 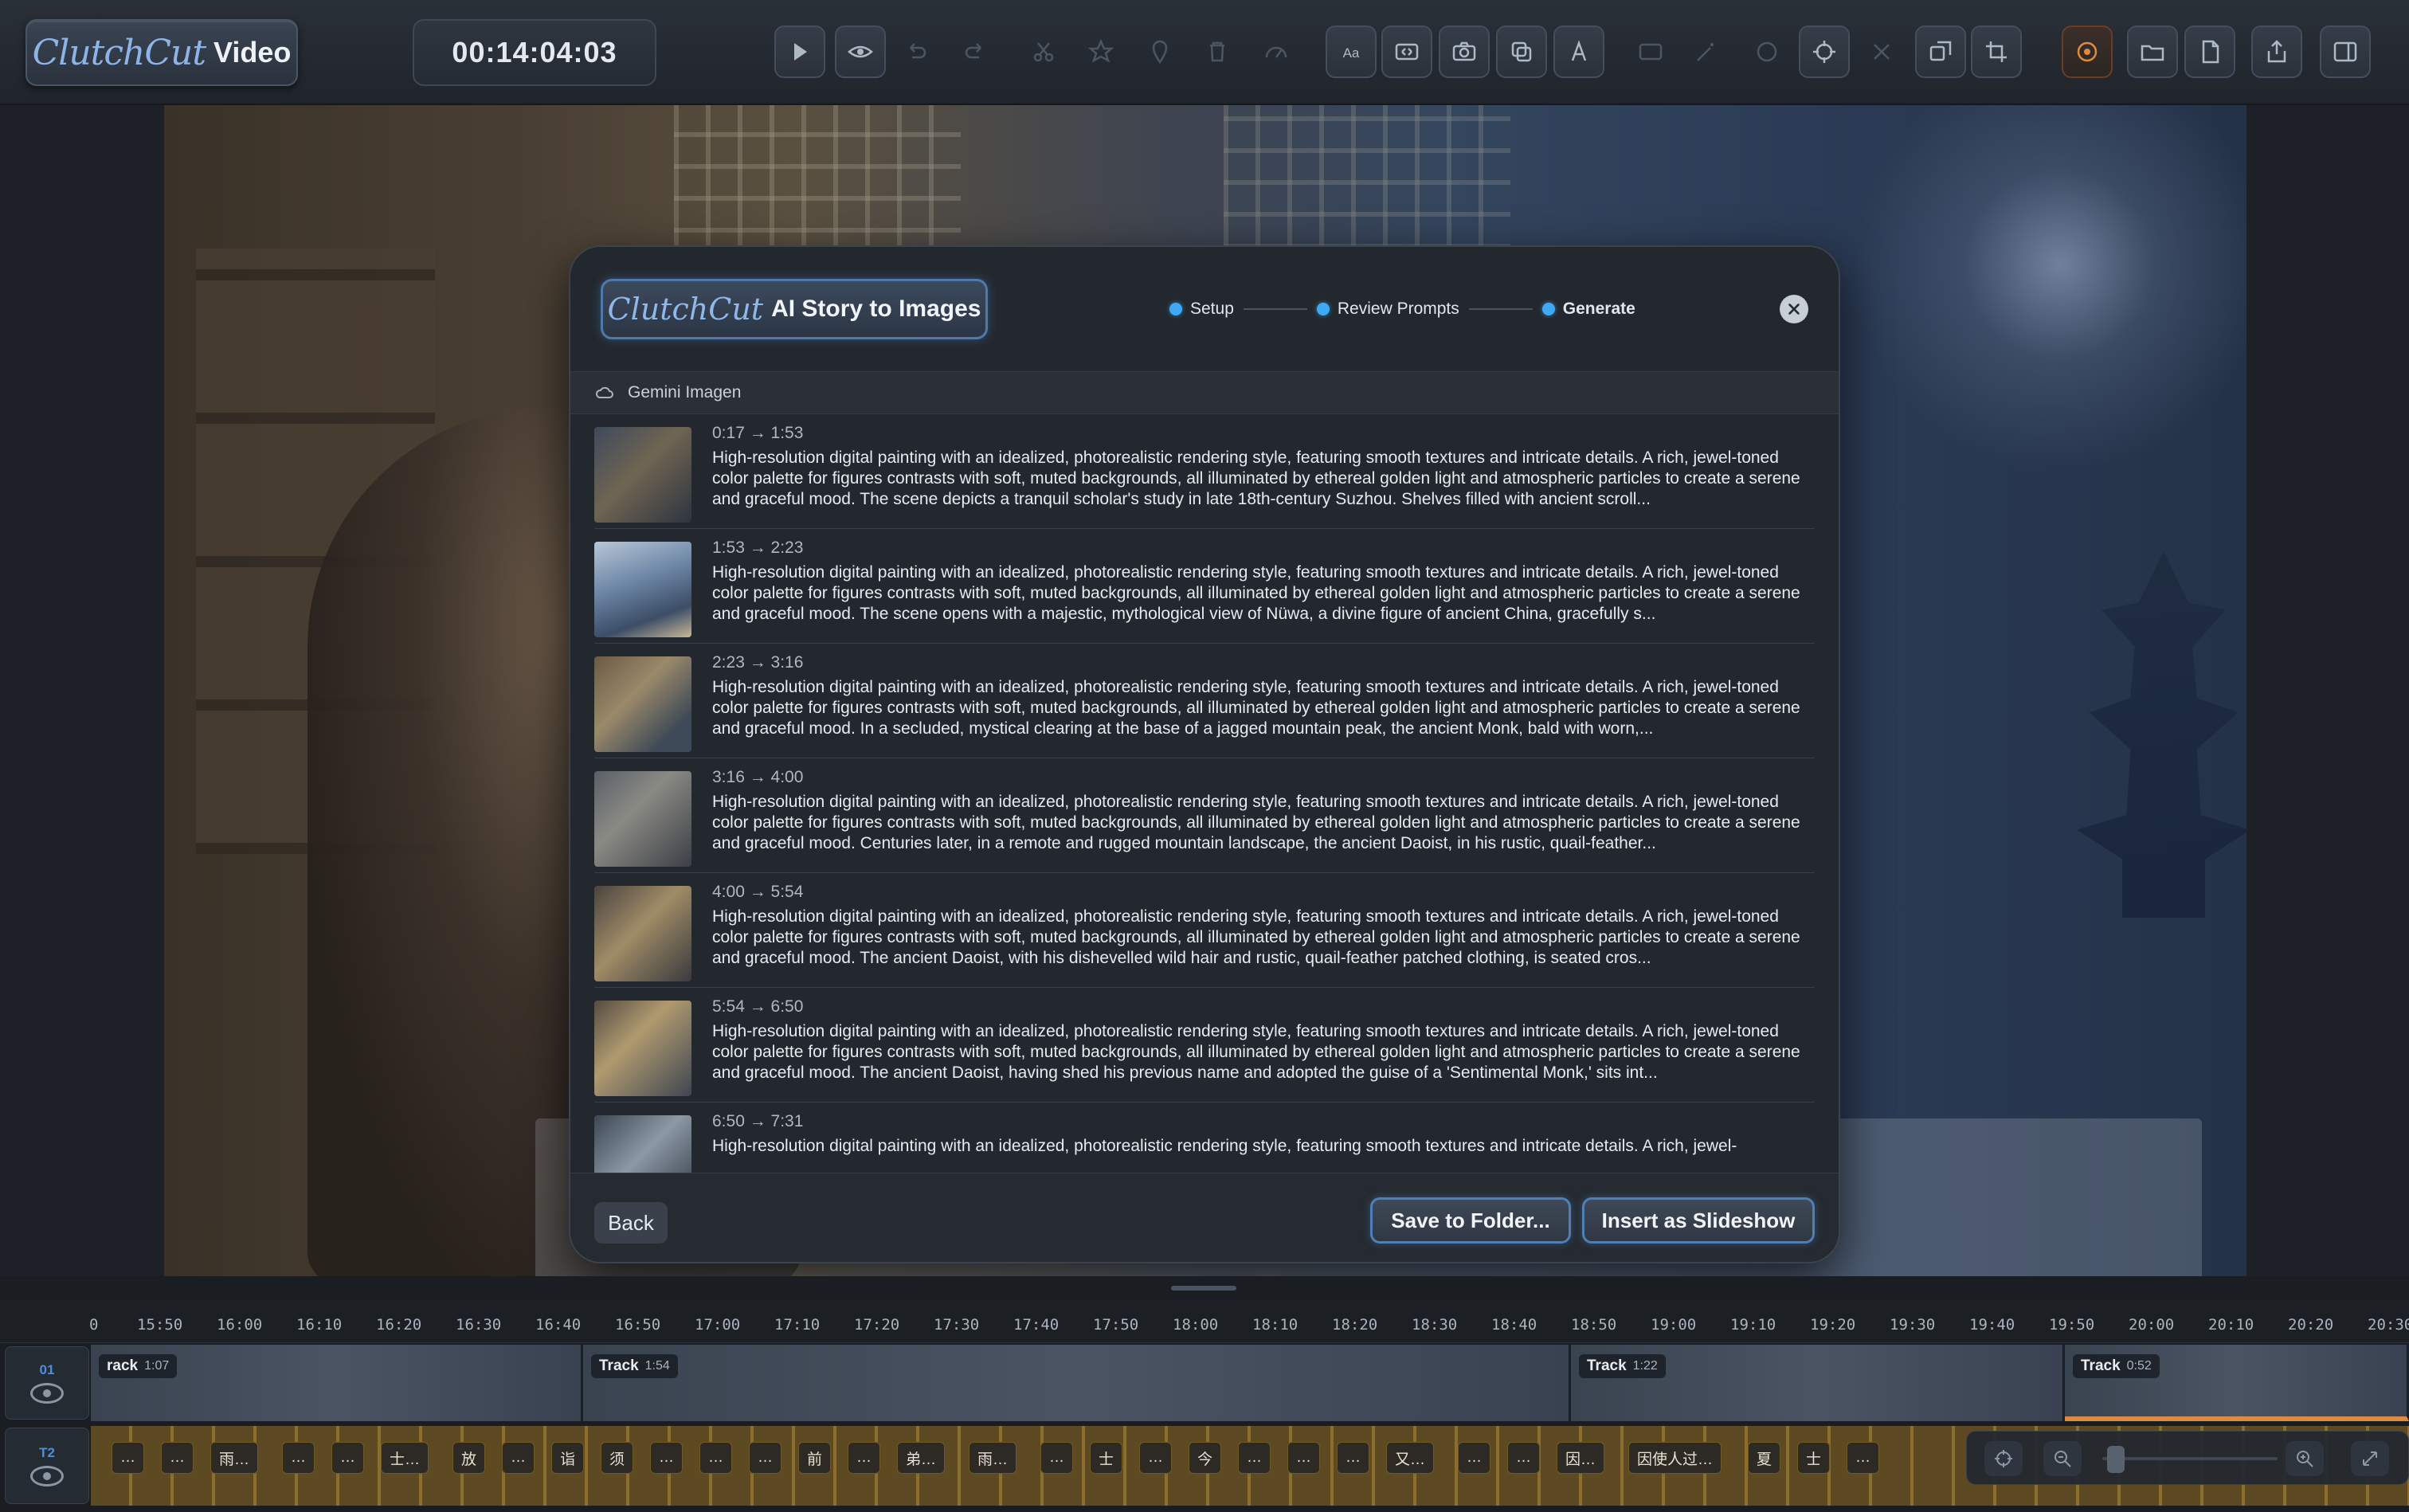 I want to click on crop-button, so click(x=1996, y=51).